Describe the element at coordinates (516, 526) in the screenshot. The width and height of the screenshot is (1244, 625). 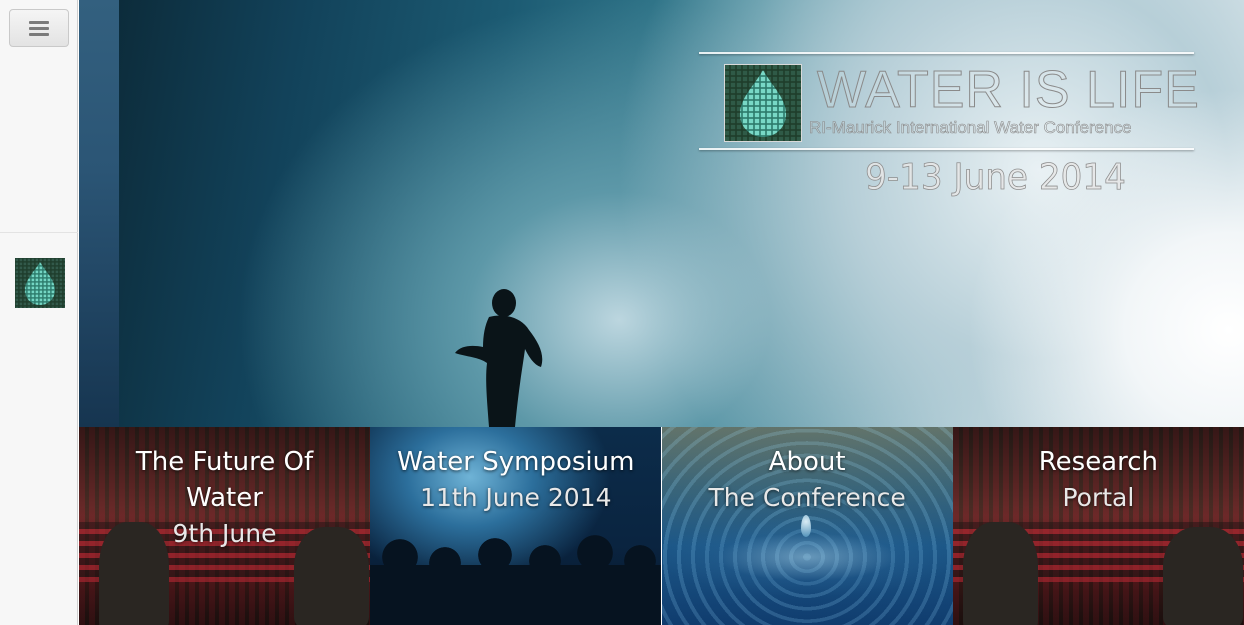
I see `tile-water-symposium: Water Symposium 11th June 2014` at that location.